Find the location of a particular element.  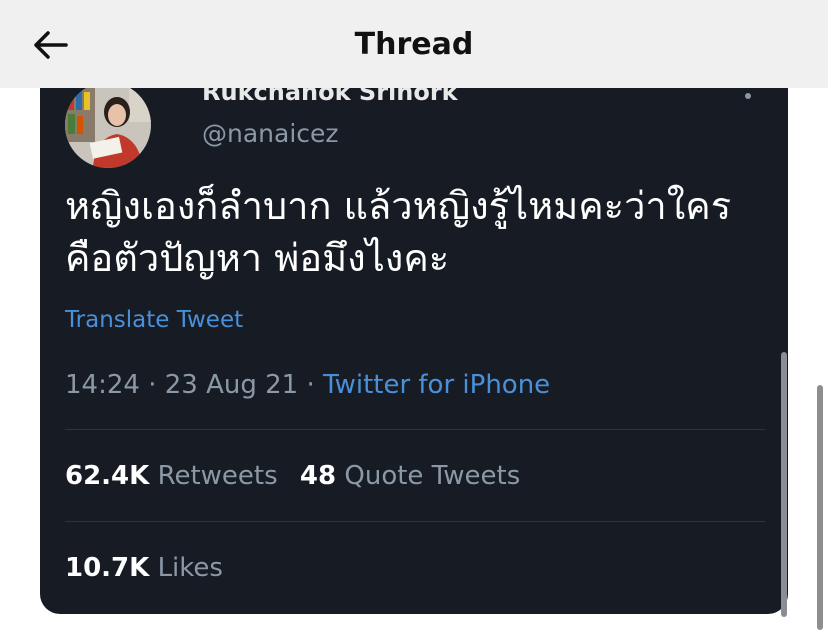

avatar is located at coordinates (108, 128).